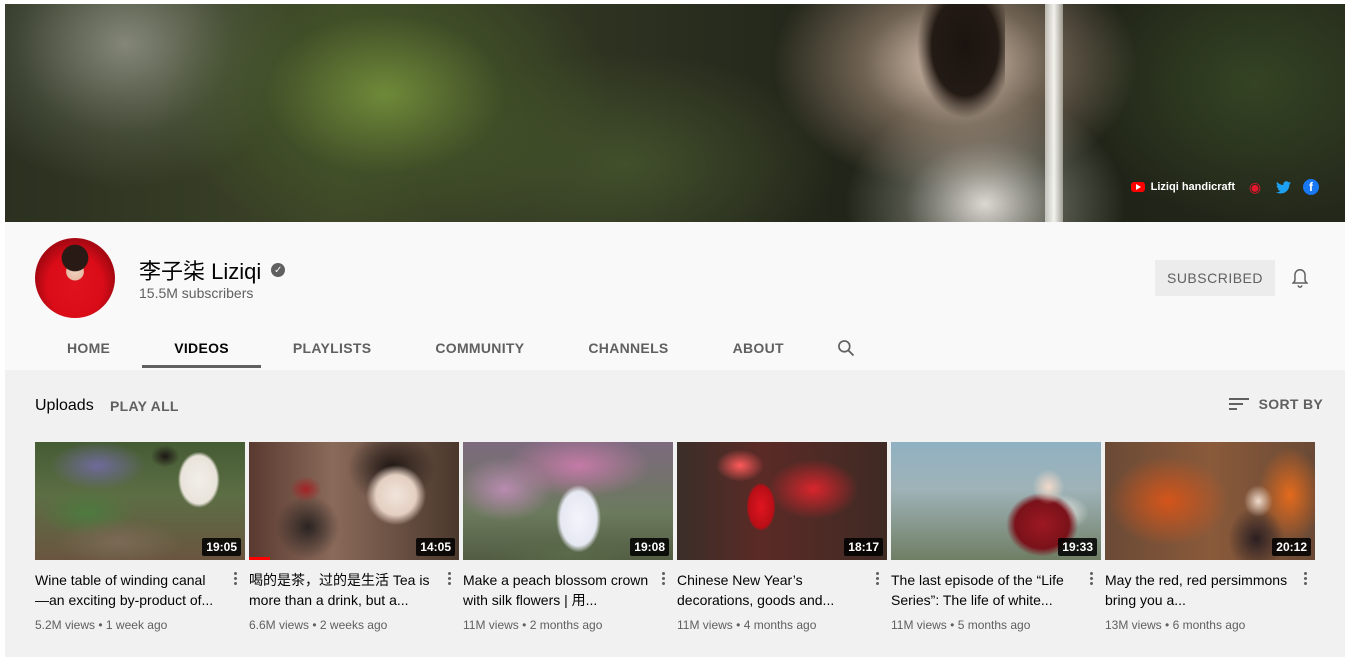 The height and width of the screenshot is (657, 1345). Describe the element at coordinates (278, 270) in the screenshot. I see `verified-badge-icon: ✓` at that location.